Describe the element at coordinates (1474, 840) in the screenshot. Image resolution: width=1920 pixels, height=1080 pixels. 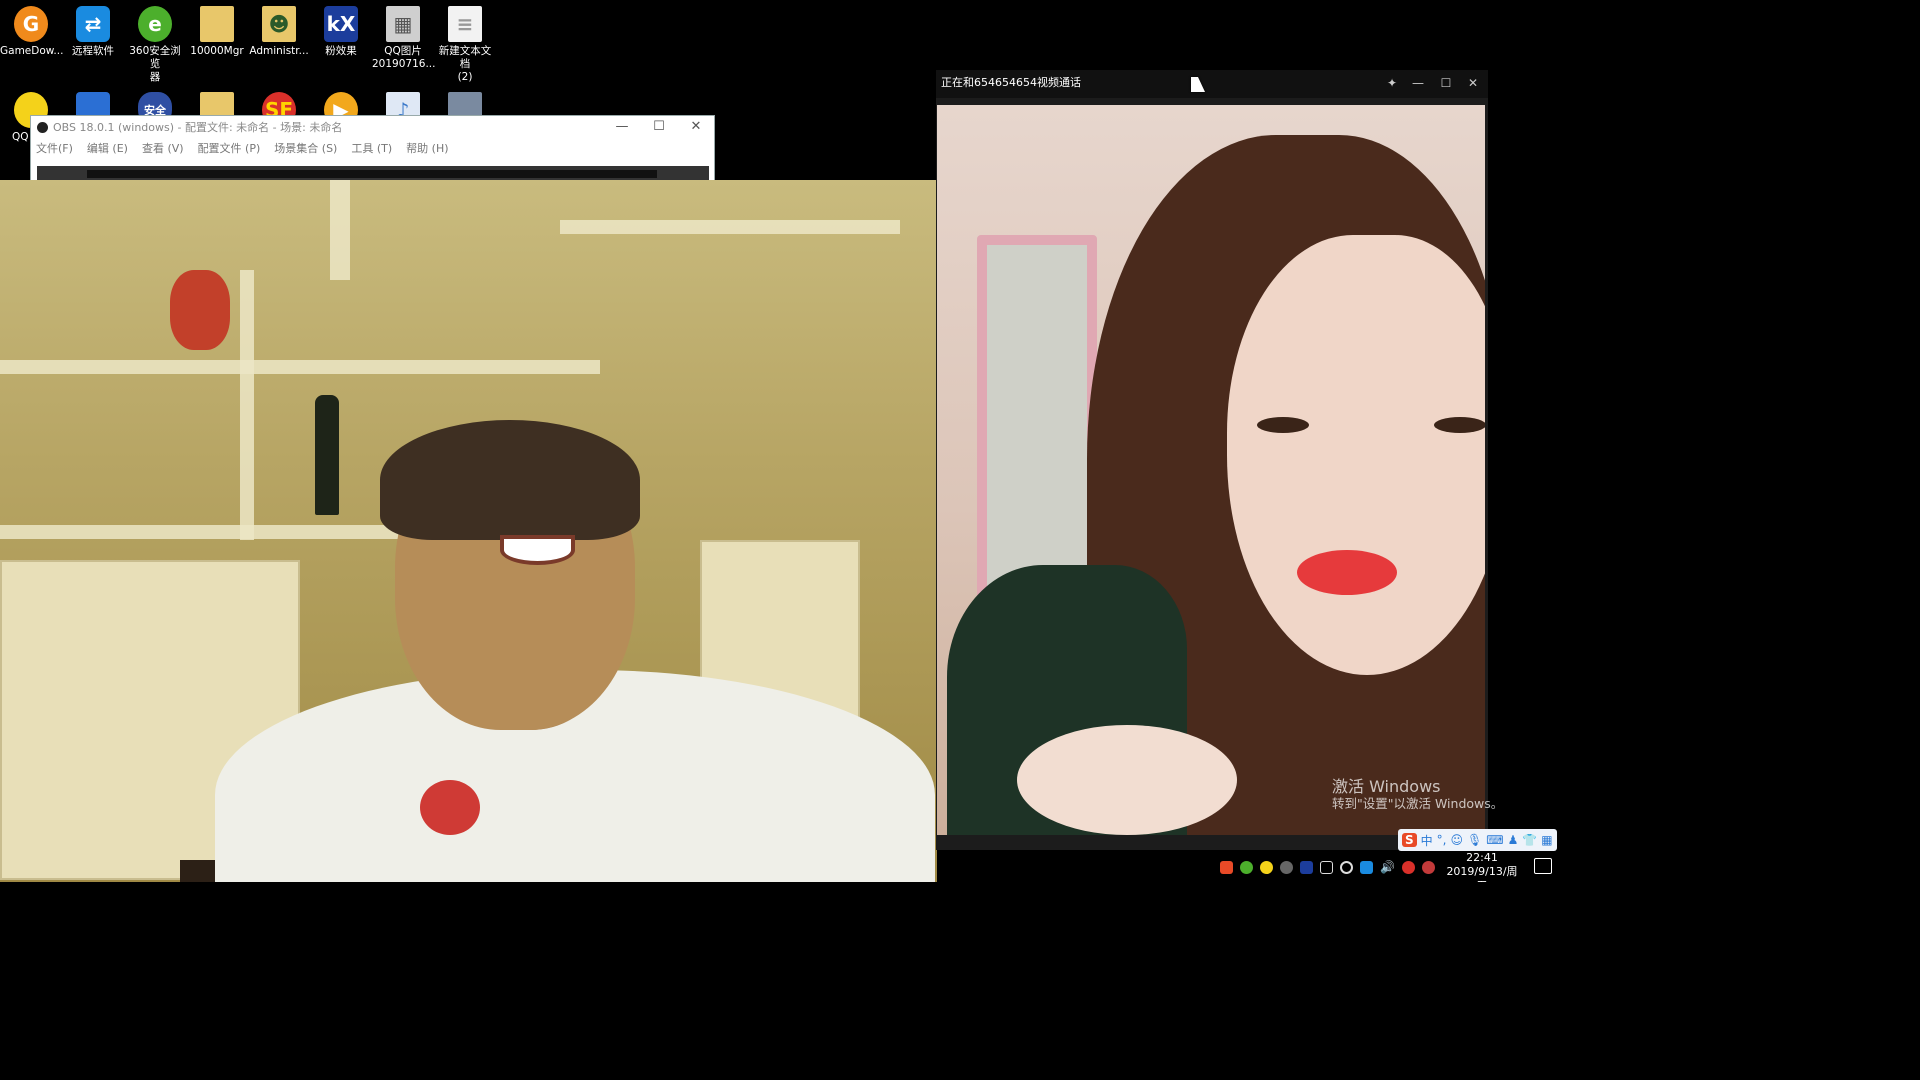
I see `microphone-icon: 🎙` at that location.